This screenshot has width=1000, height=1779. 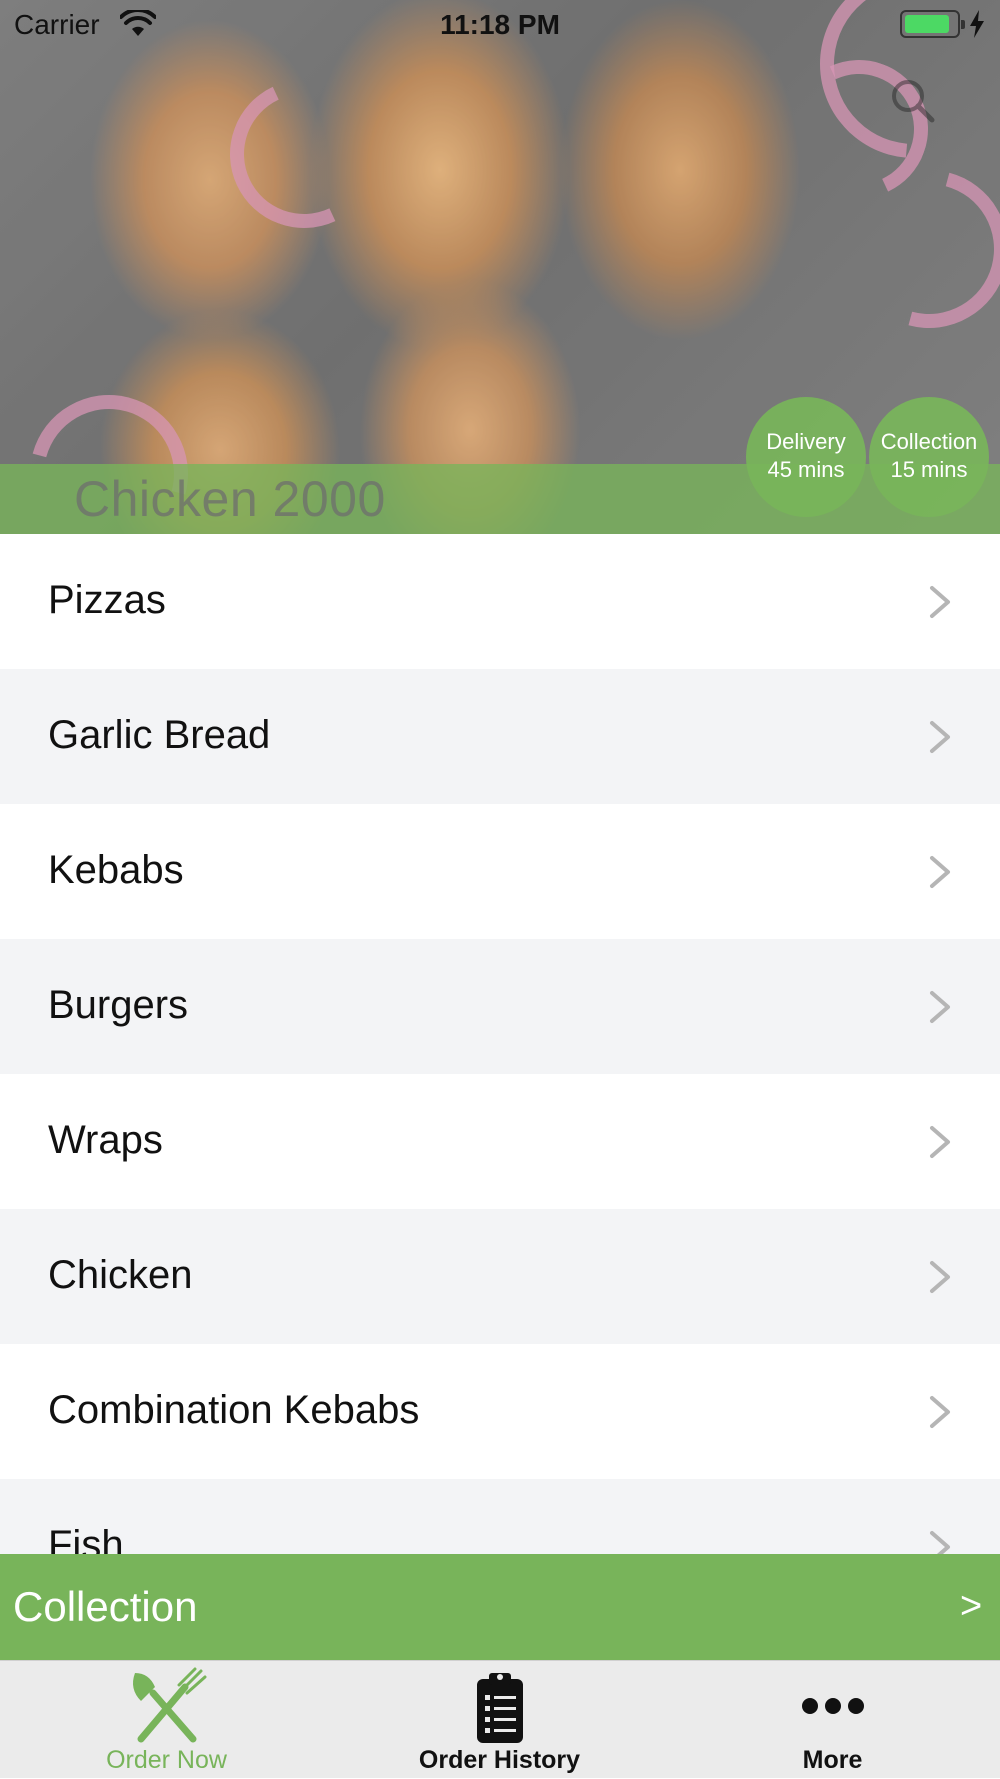 What do you see at coordinates (118, 1005) in the screenshot?
I see `menu-category-label: Burgers` at bounding box center [118, 1005].